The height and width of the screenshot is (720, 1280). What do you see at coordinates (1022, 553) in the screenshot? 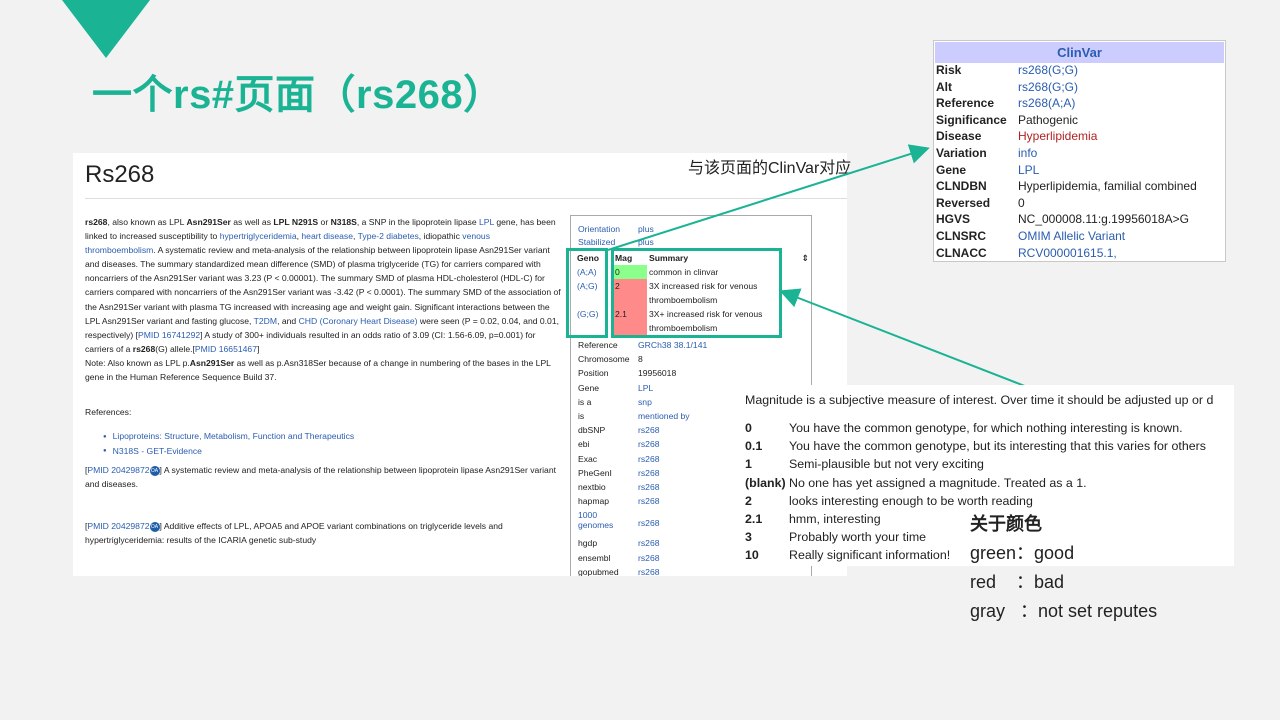
I see `color-legend-item: green：good` at bounding box center [1022, 553].